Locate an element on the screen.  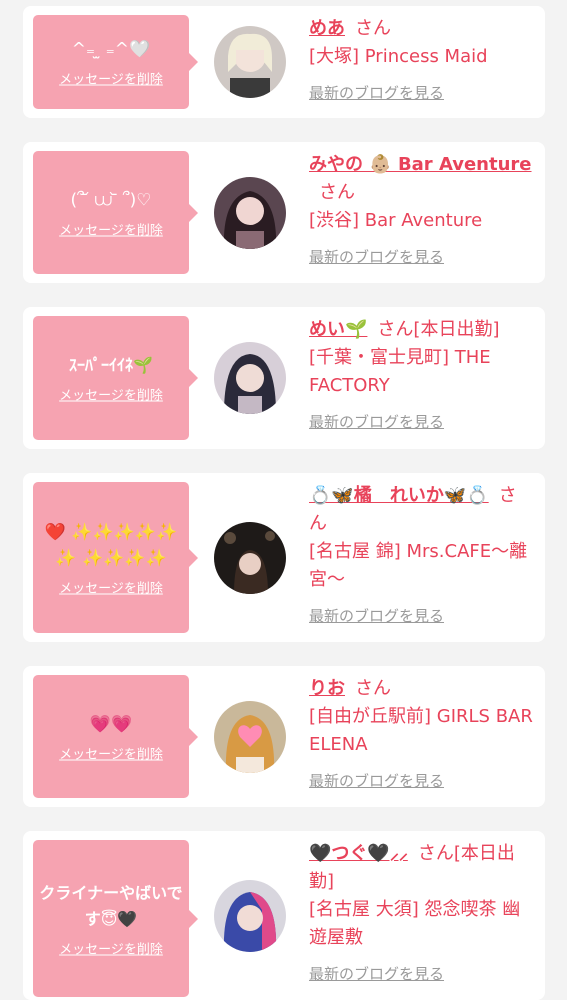
cast-name-link: めい🌱 is located at coordinates (338, 329).